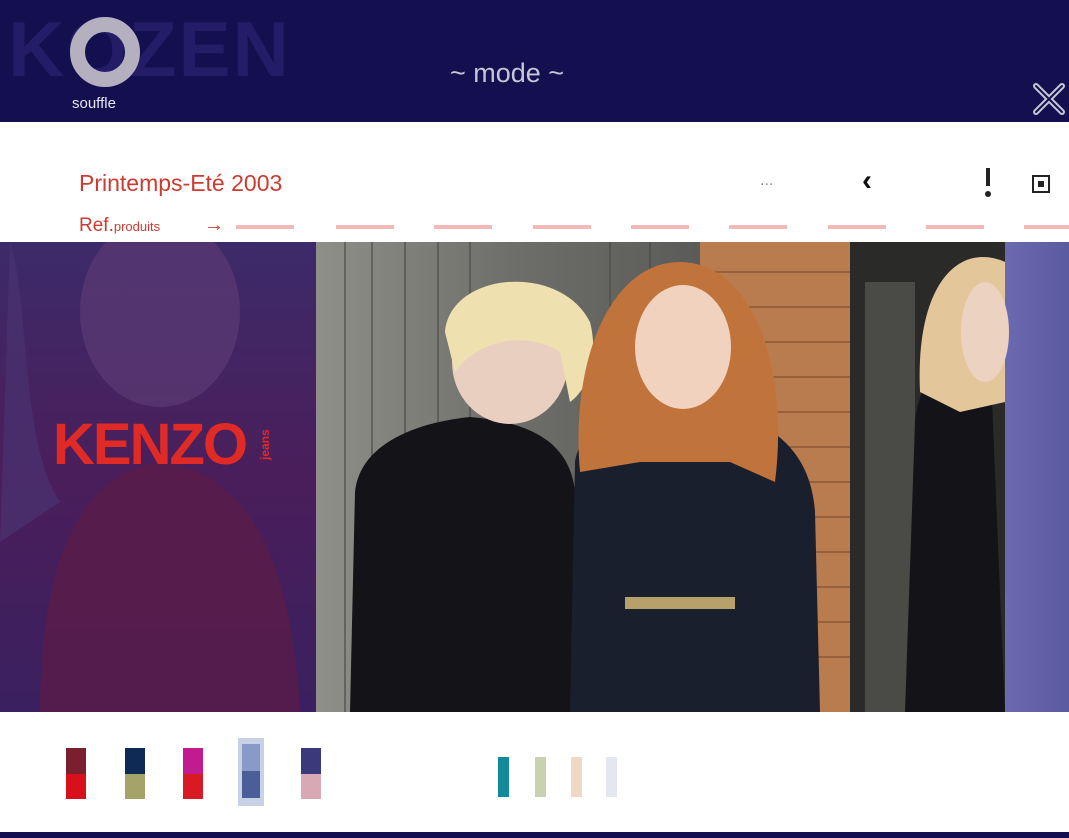 This screenshot has height=838, width=1069. Describe the element at coordinates (1049, 99) in the screenshot. I see `close-icon` at that location.